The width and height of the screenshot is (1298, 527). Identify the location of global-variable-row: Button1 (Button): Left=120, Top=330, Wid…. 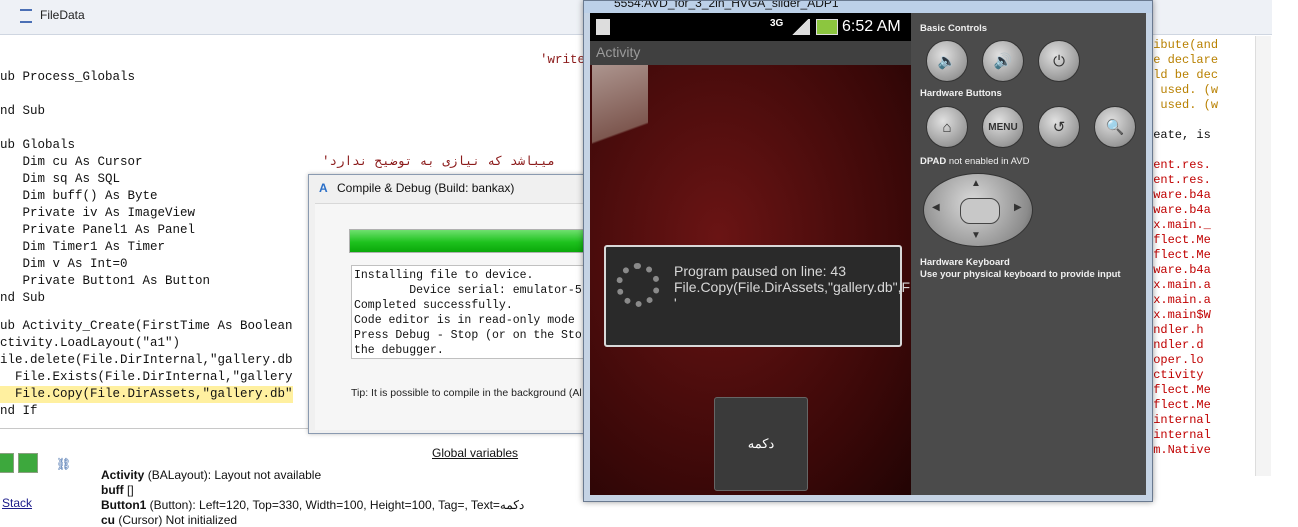
(312, 505).